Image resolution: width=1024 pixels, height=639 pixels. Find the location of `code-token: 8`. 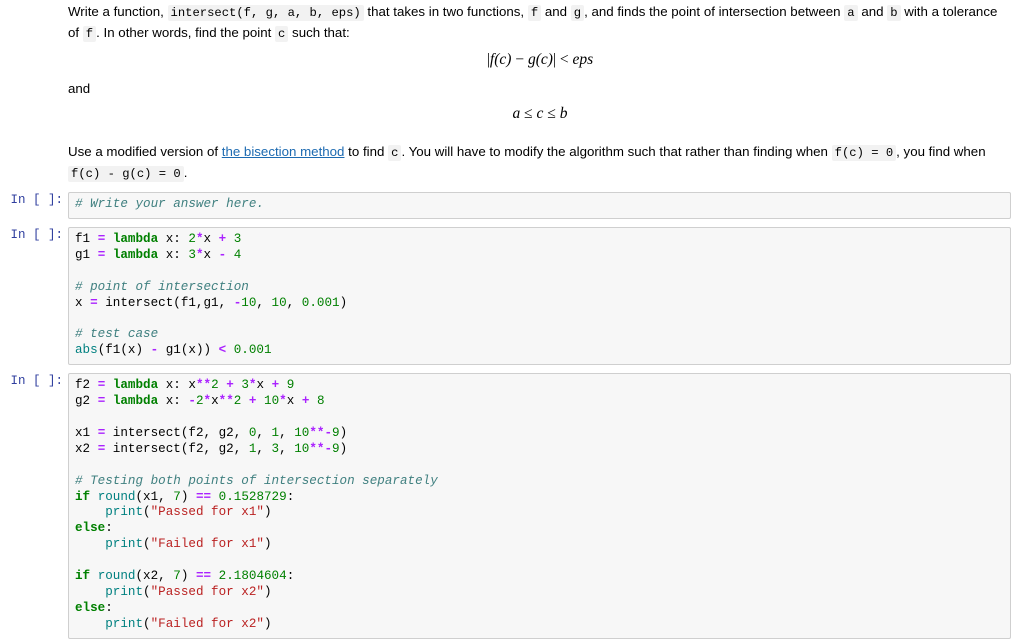

code-token: 8 is located at coordinates (320, 401).